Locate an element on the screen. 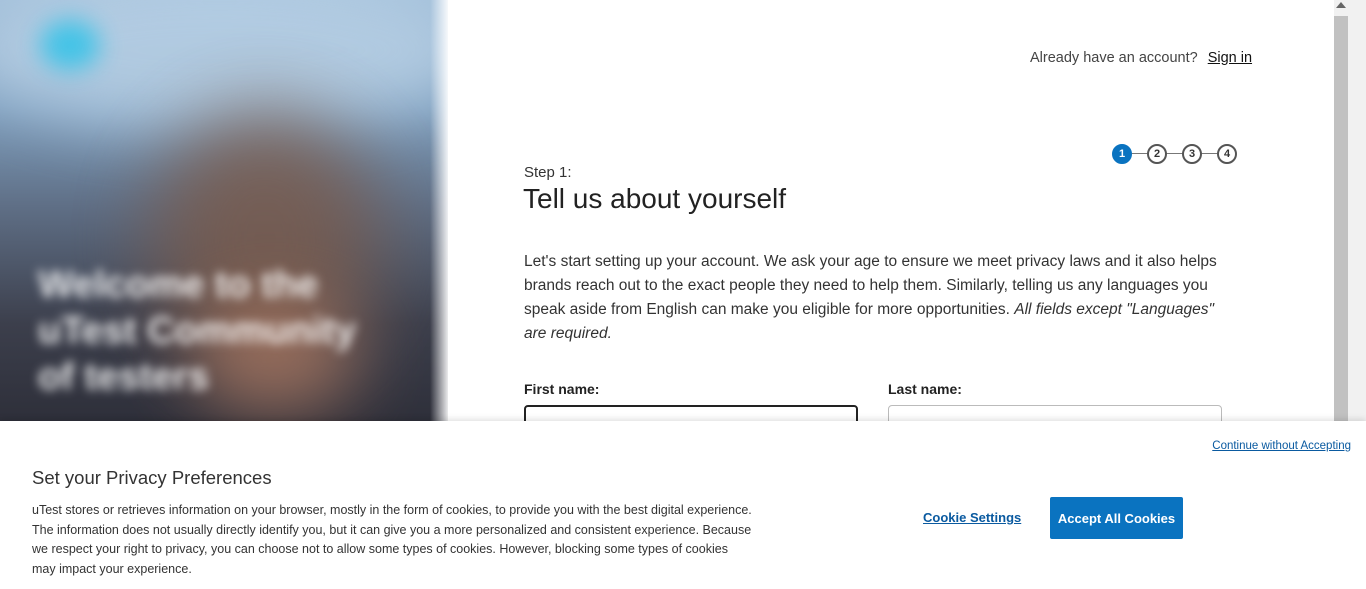 The height and width of the screenshot is (589, 1366). scroll-up-arrow-icon is located at coordinates (1341, 5).